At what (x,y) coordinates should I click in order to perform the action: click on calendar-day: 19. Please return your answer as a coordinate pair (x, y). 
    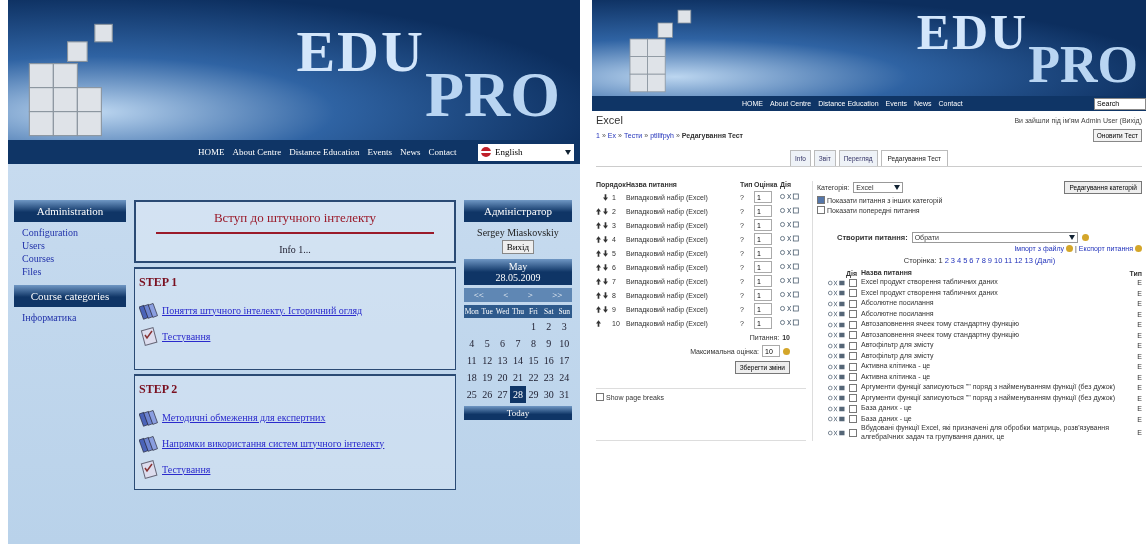
    Looking at the image, I should click on (487, 377).